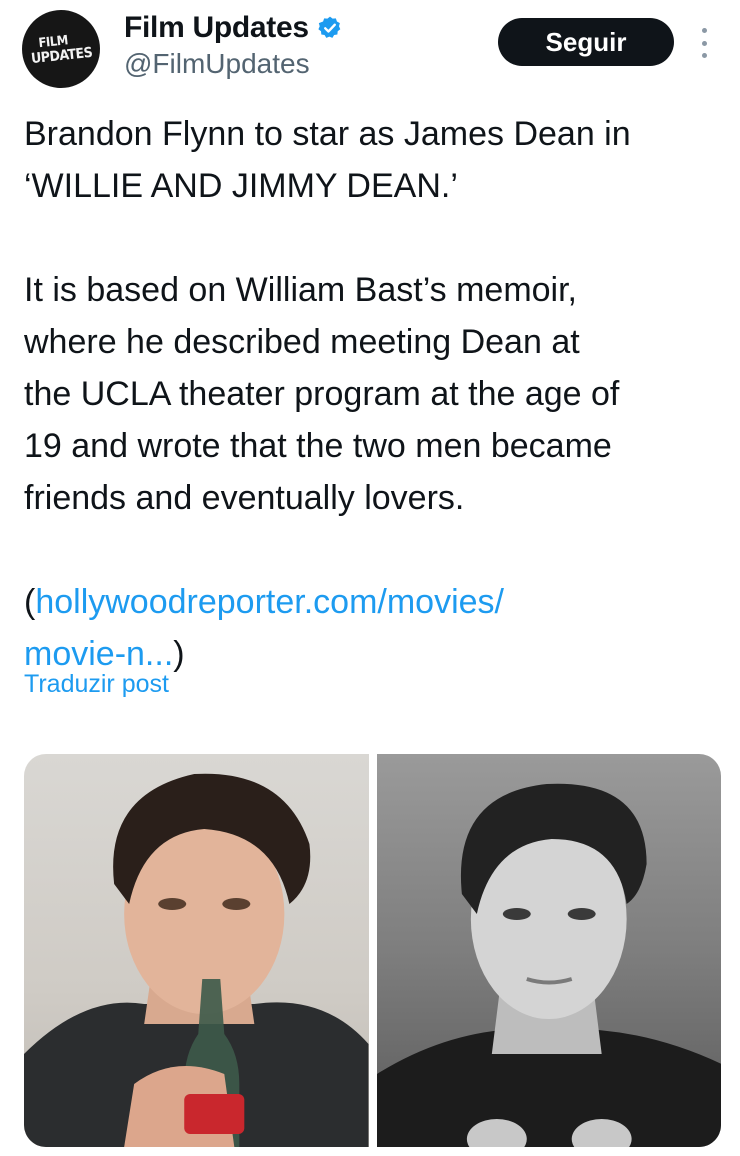 The image size is (740, 1156). I want to click on link-paren-close: ), so click(179, 654).